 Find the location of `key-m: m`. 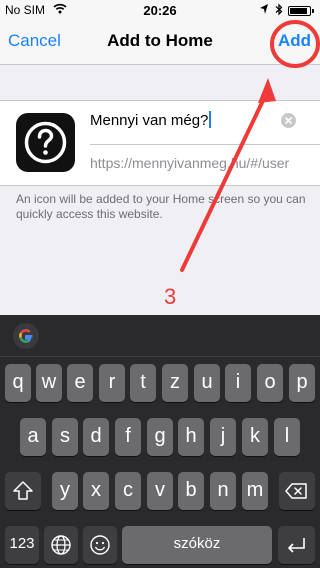

key-m: m is located at coordinates (255, 491).